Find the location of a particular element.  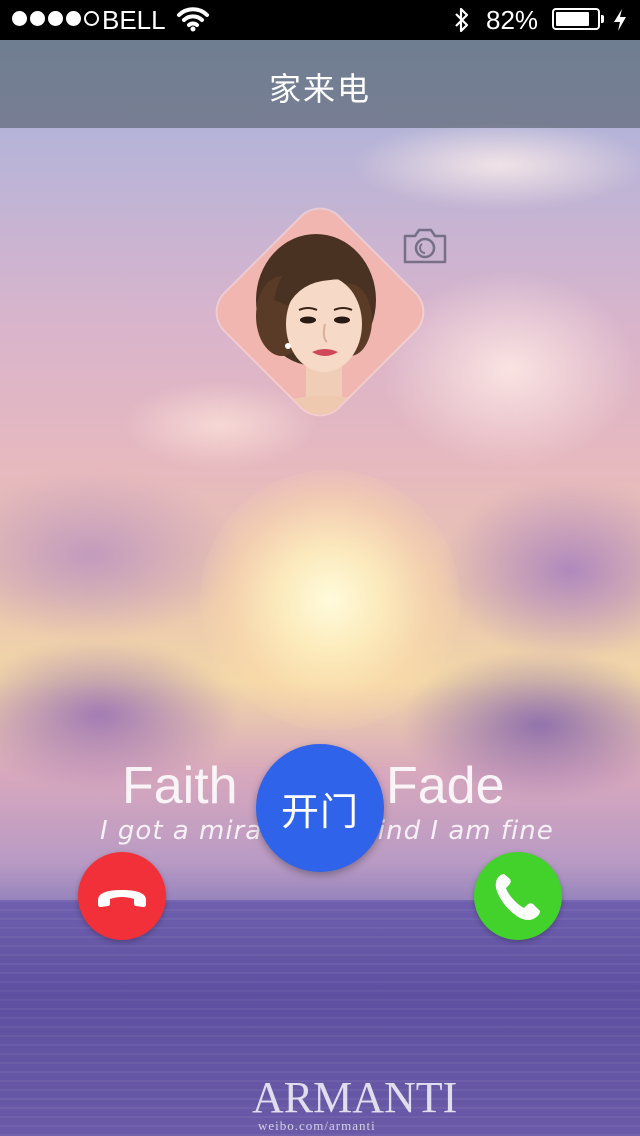

signal-strength-icon is located at coordinates (55, 18).